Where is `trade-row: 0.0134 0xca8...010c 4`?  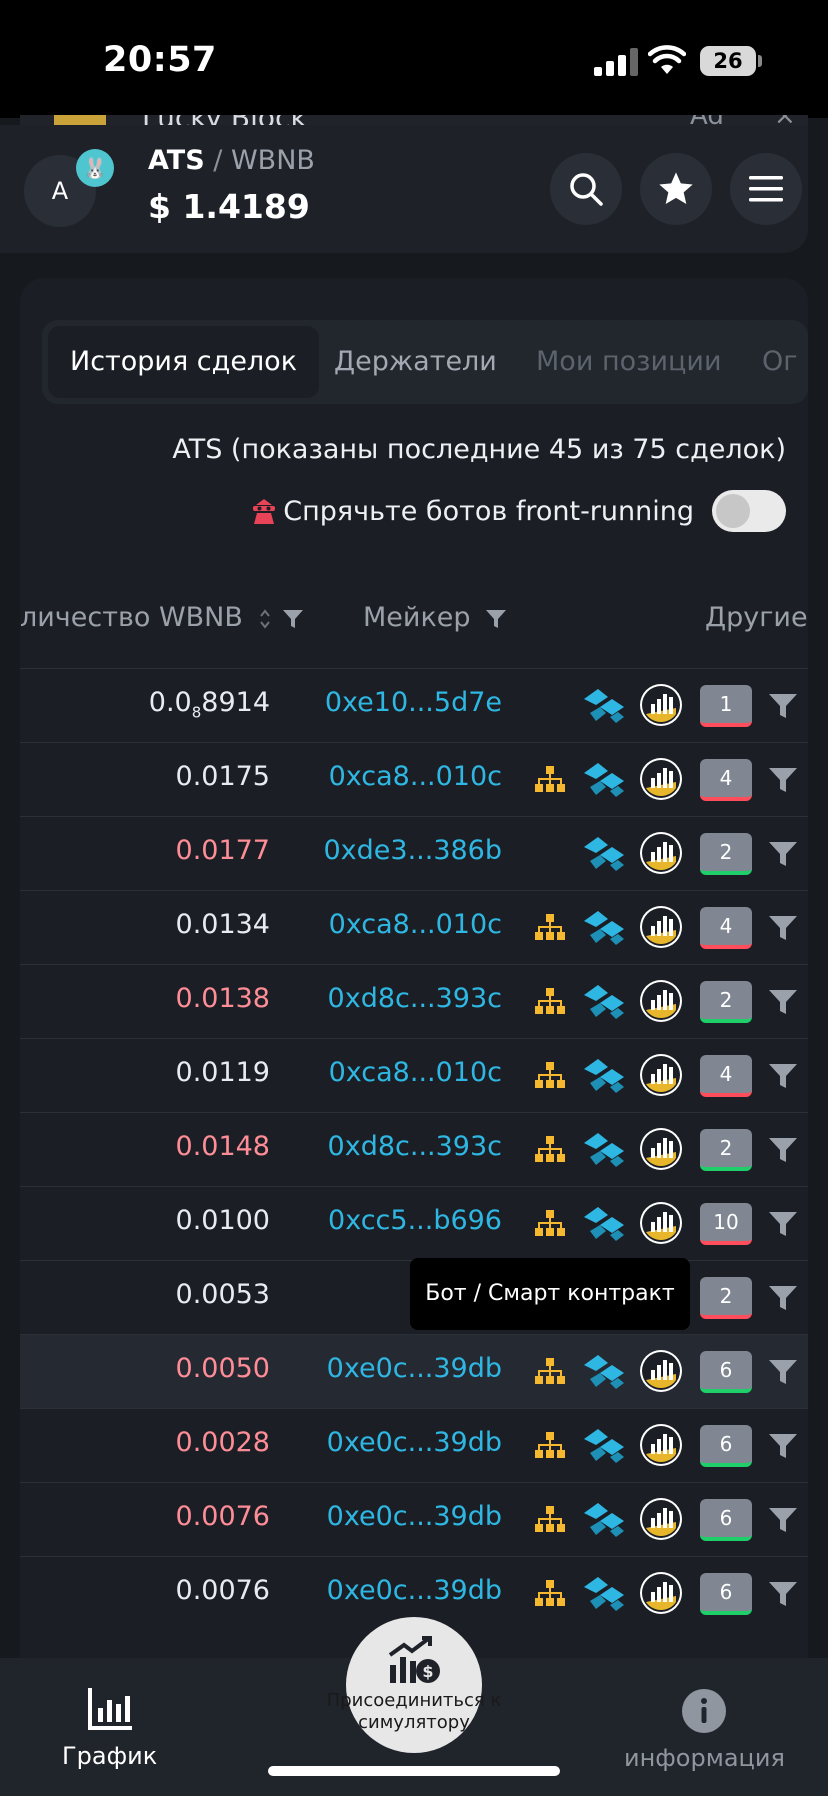 trade-row: 0.0134 0xca8...010c 4 is located at coordinates (414, 927).